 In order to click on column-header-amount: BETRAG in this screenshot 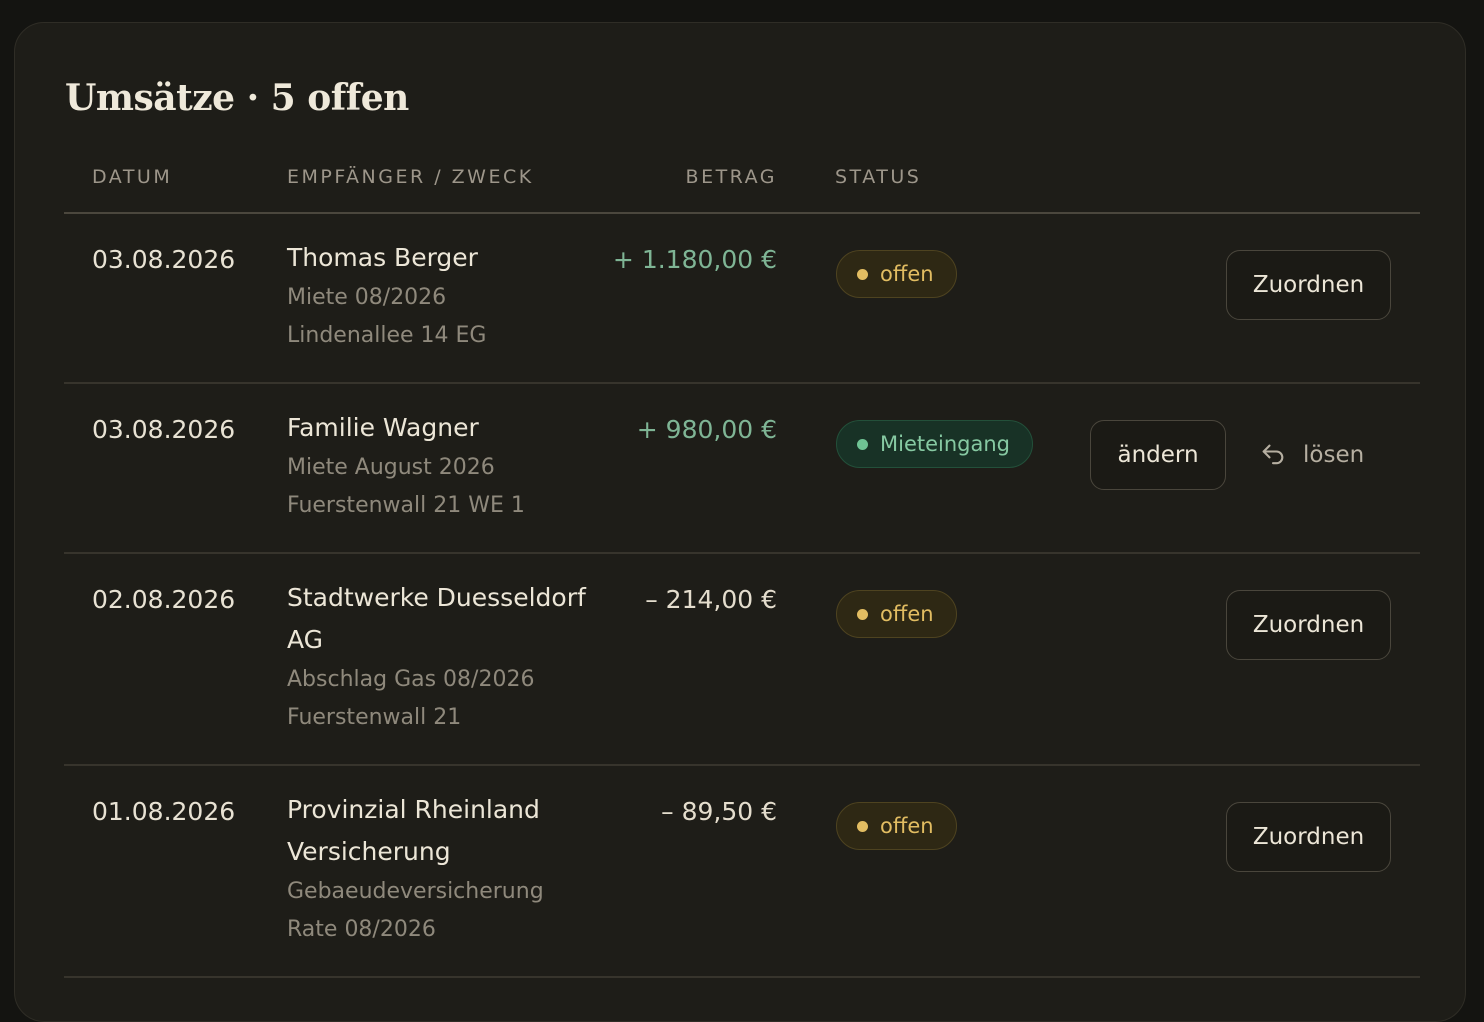, I will do `click(731, 177)`.